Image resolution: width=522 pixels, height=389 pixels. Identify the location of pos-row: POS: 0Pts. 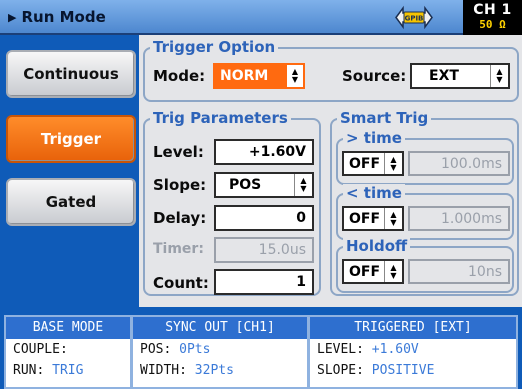
(220, 349).